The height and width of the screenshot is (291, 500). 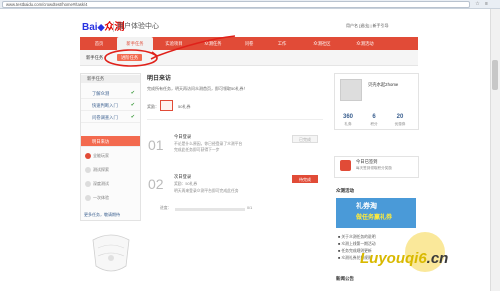 What do you see at coordinates (374, 124) in the screenshot?
I see `stat-points-label: 积分` at bounding box center [374, 124].